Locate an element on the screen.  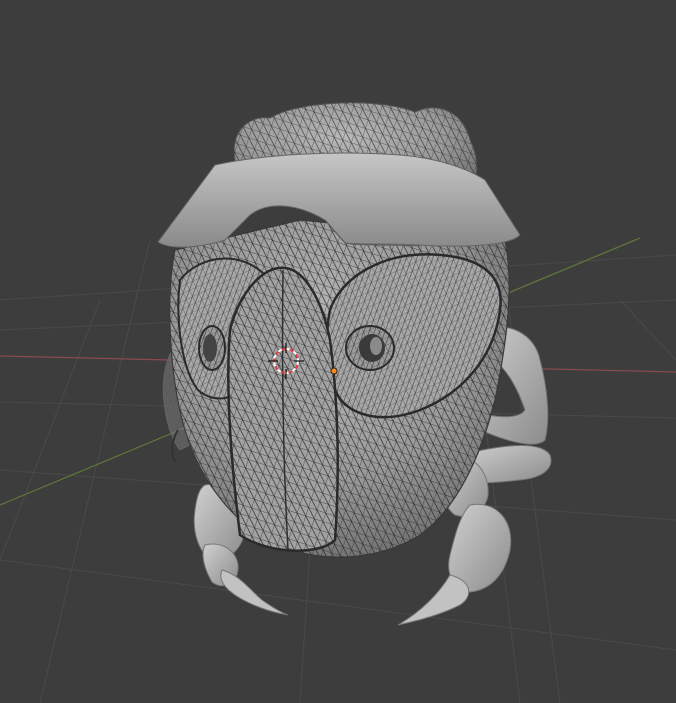
object-origin-icon is located at coordinates (334, 371).